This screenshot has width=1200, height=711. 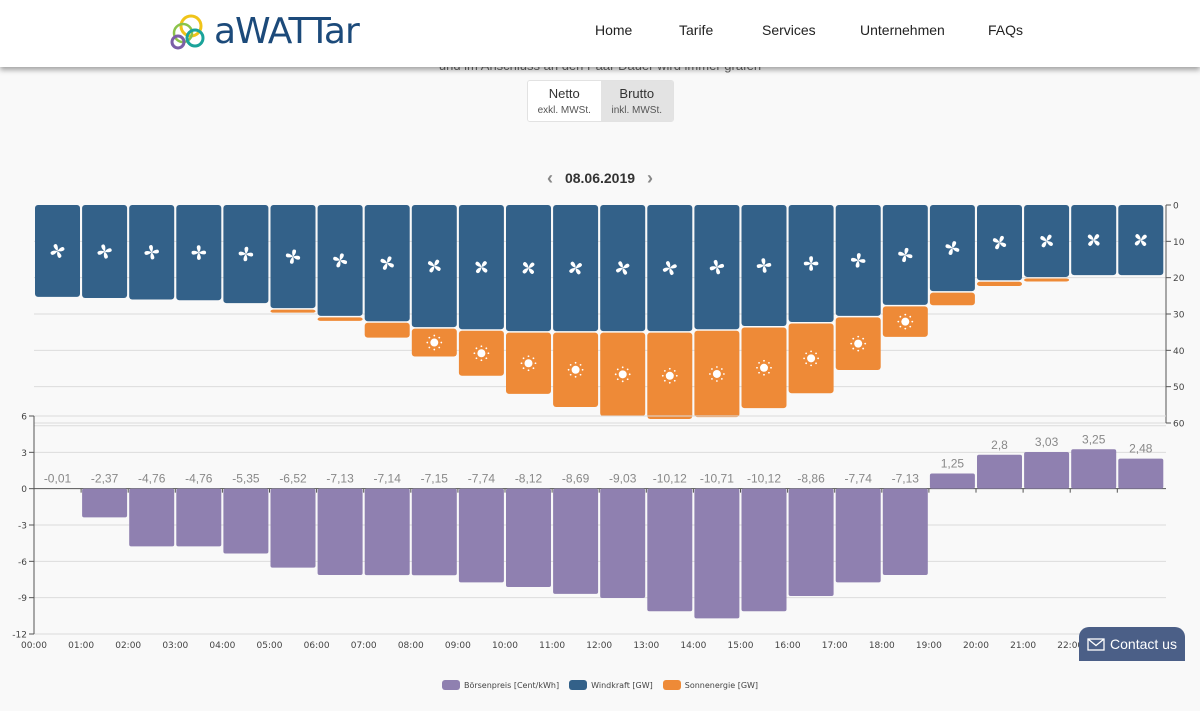 What do you see at coordinates (811, 479) in the screenshot?
I see `price-data-label: -8,86` at bounding box center [811, 479].